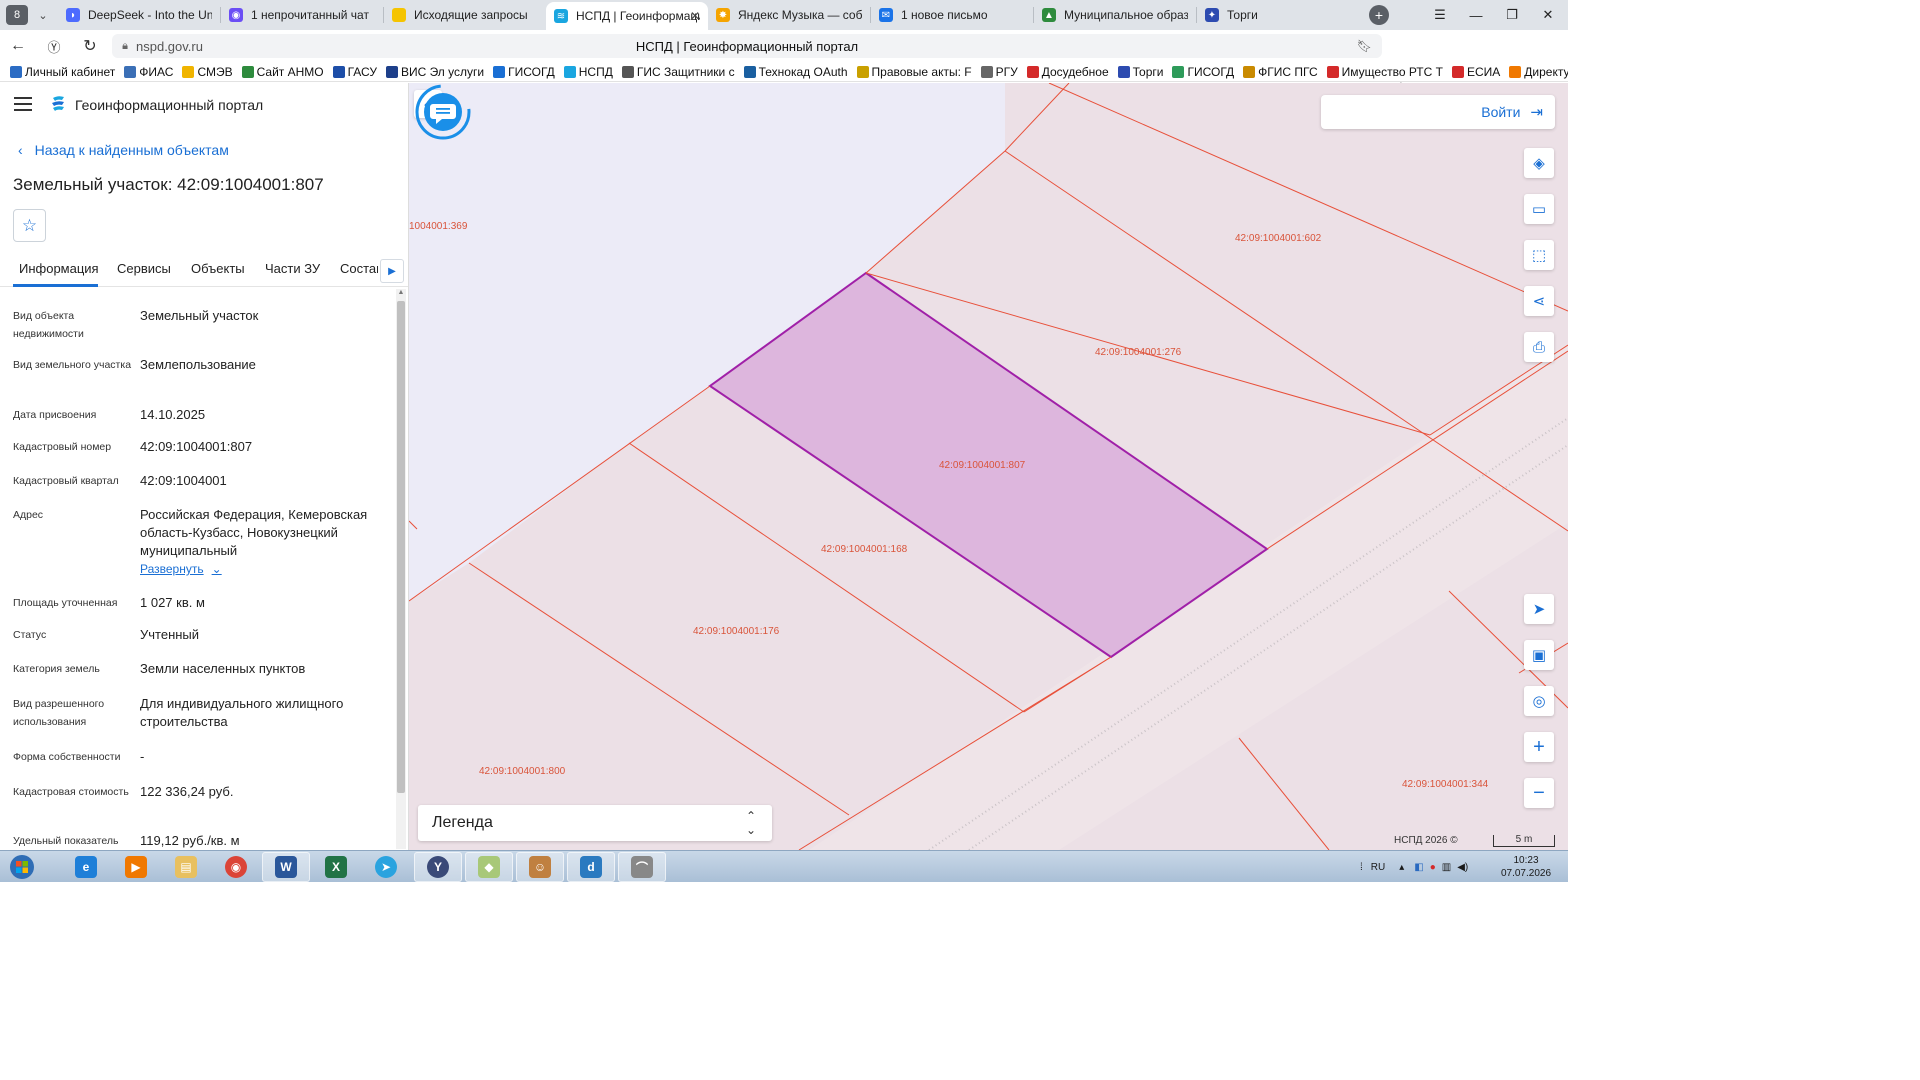 The height and width of the screenshot is (1080, 1920). Describe the element at coordinates (1548, 15) in the screenshot. I see `close-window-icon: ✕` at that location.